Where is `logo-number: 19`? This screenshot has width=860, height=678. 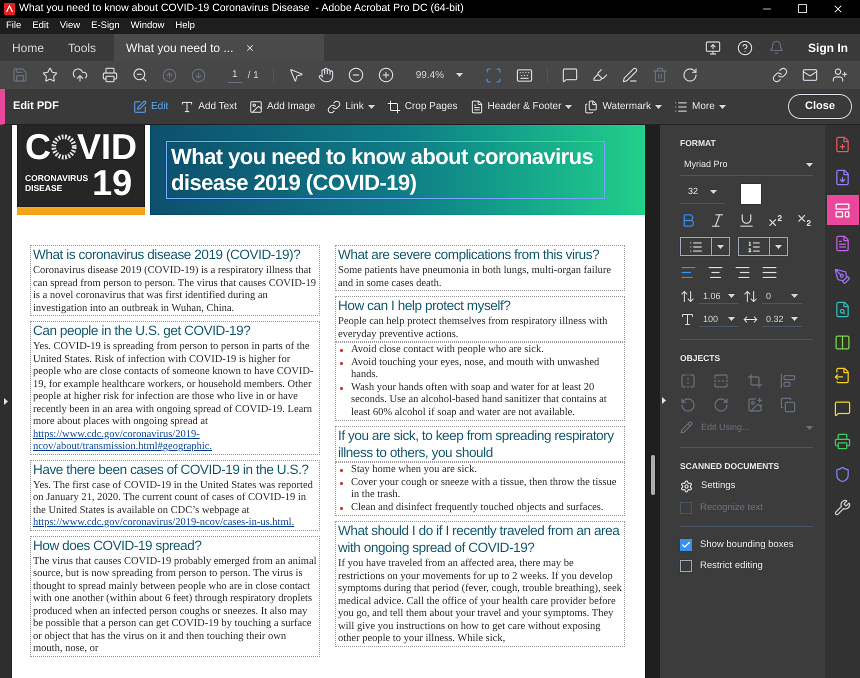
logo-number: 19 is located at coordinates (112, 183).